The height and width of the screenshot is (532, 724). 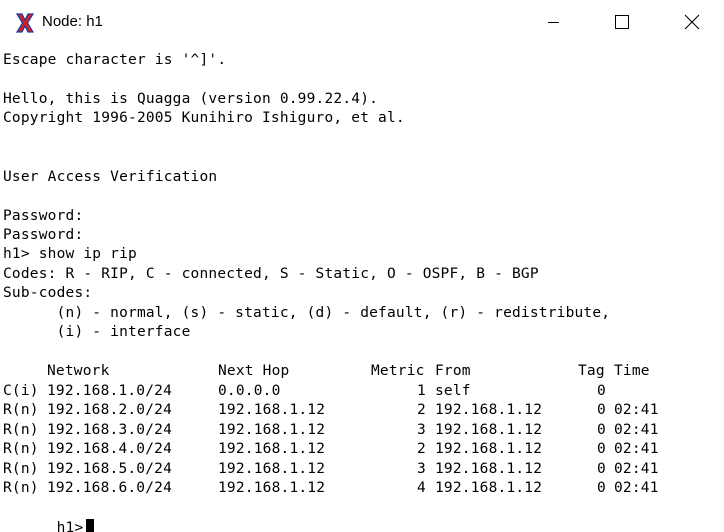 I want to click on route-network: 192.168.2.0/24, so click(x=110, y=410).